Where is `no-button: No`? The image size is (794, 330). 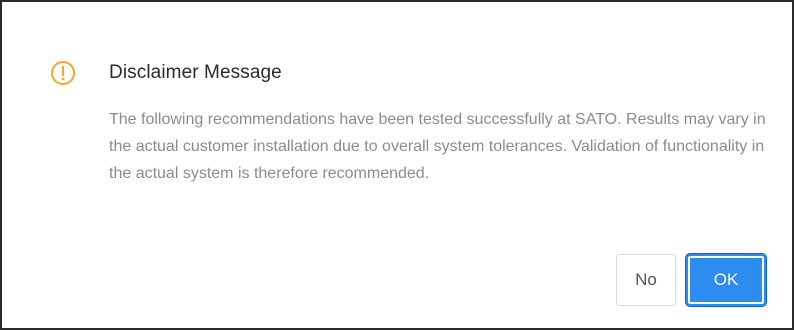
no-button: No is located at coordinates (646, 280).